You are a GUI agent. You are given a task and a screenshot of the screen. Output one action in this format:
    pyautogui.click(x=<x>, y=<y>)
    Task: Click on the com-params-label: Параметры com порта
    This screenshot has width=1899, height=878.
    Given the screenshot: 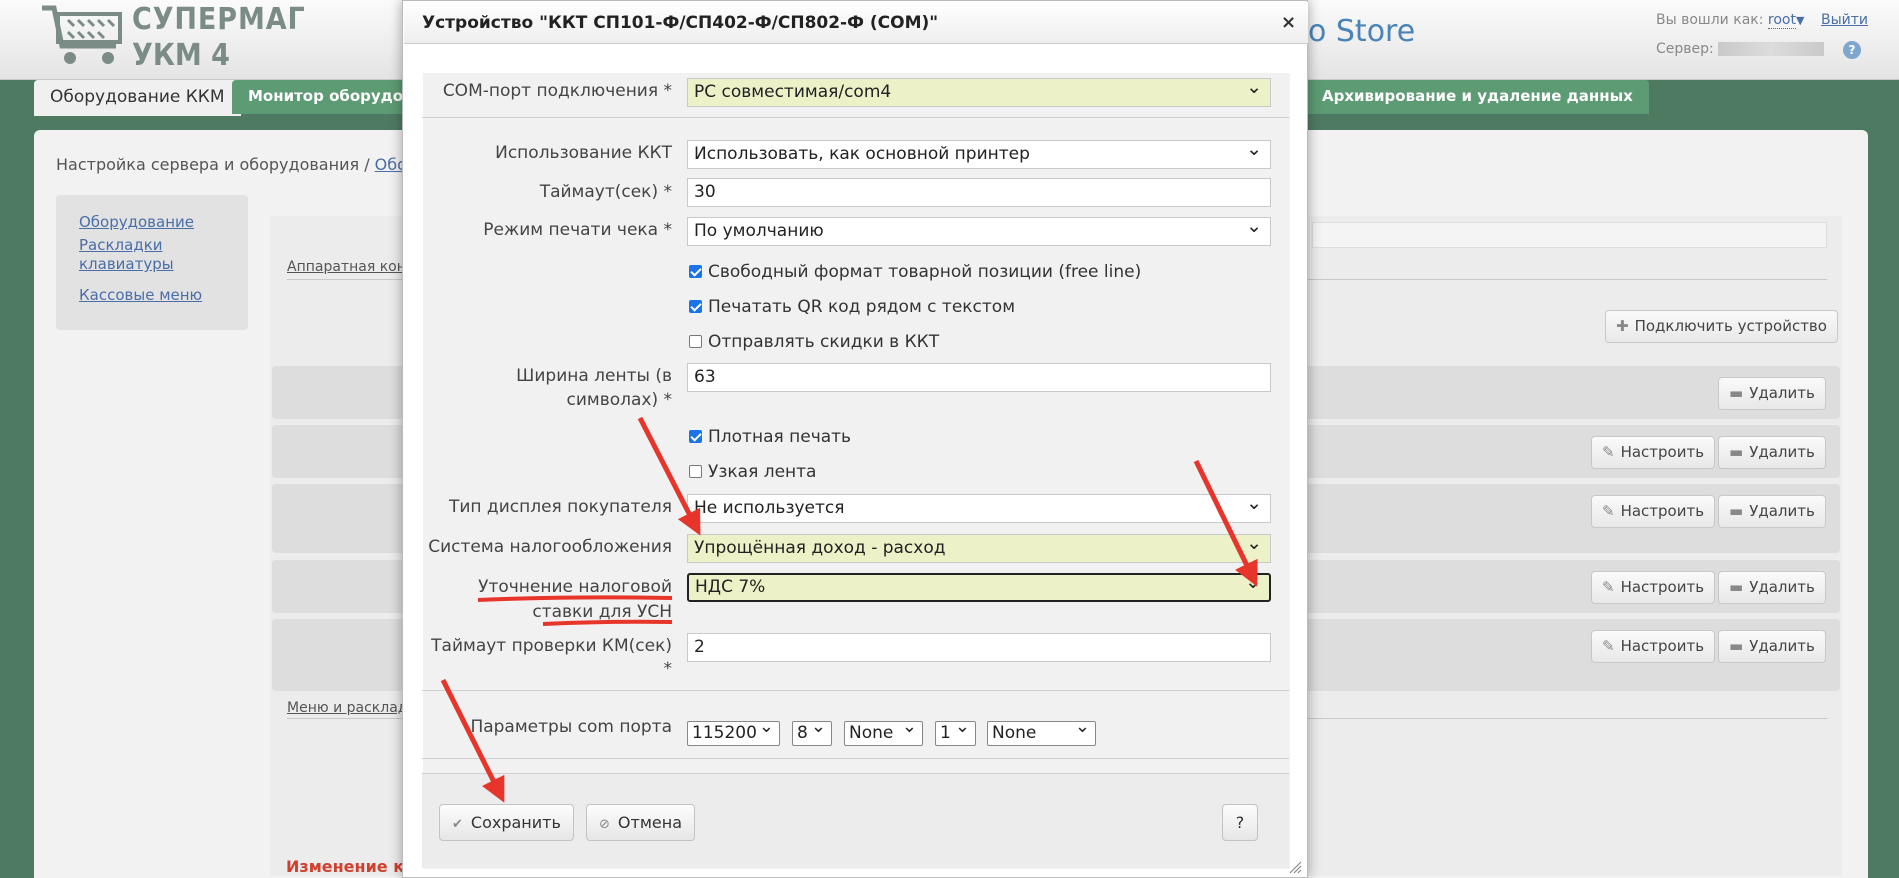 What is the action you would take?
    pyautogui.click(x=571, y=727)
    